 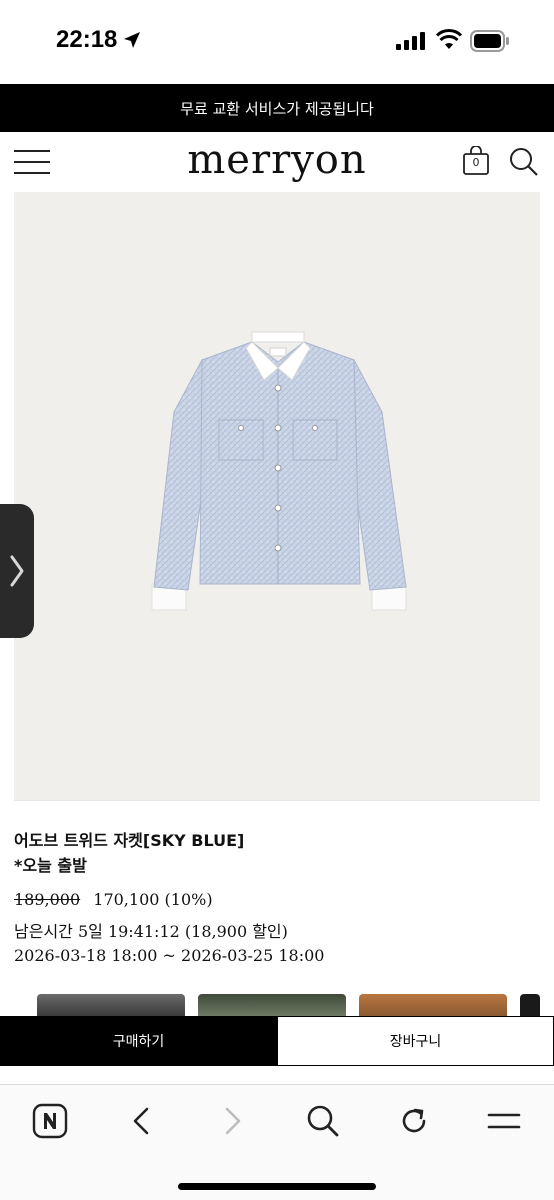 I want to click on purchase-bar: 구매하기 장바구니, so click(x=277, y=1041).